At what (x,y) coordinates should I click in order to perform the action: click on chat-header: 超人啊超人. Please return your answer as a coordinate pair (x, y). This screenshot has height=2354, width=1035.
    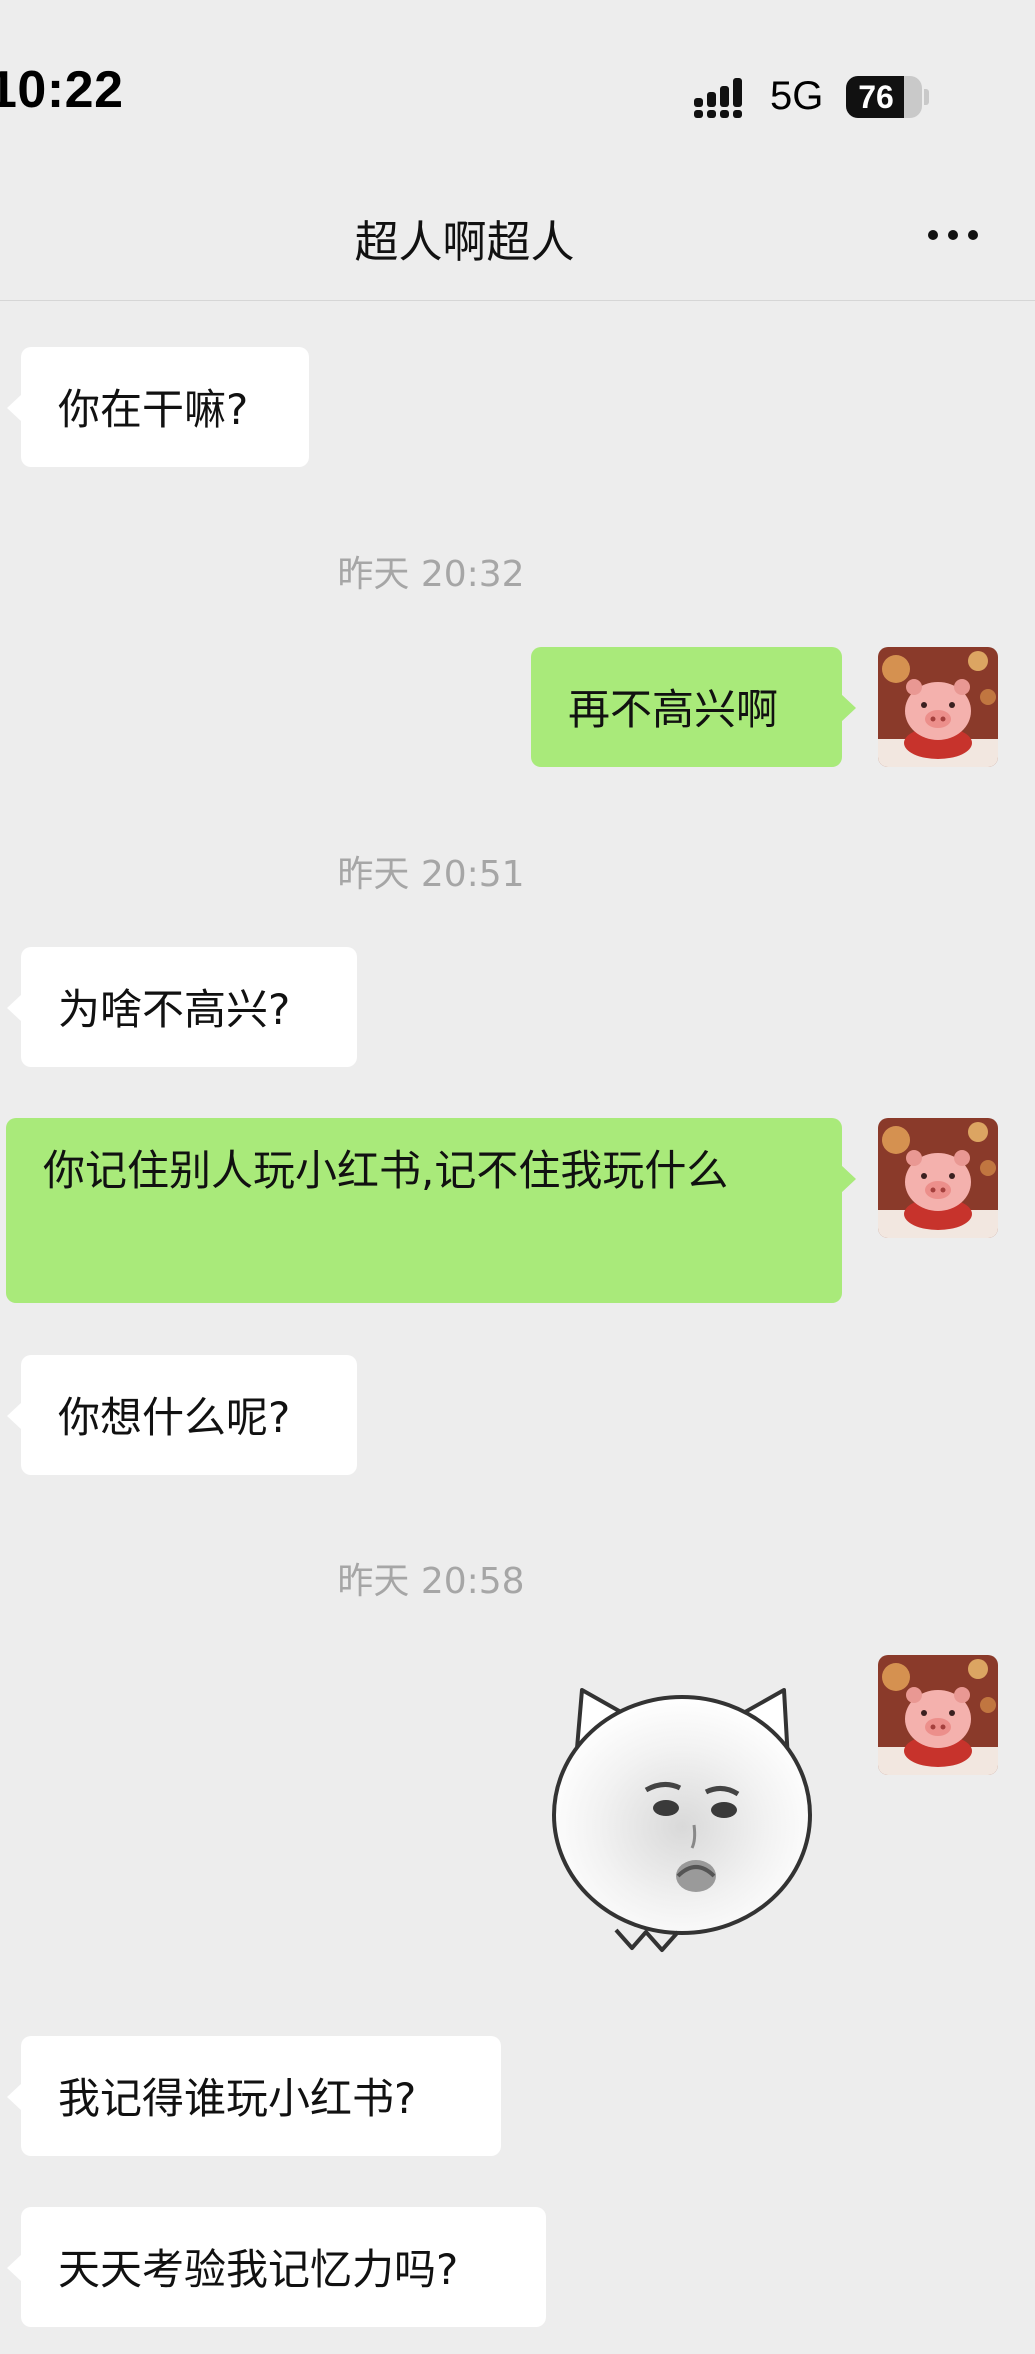
    Looking at the image, I should click on (517, 225).